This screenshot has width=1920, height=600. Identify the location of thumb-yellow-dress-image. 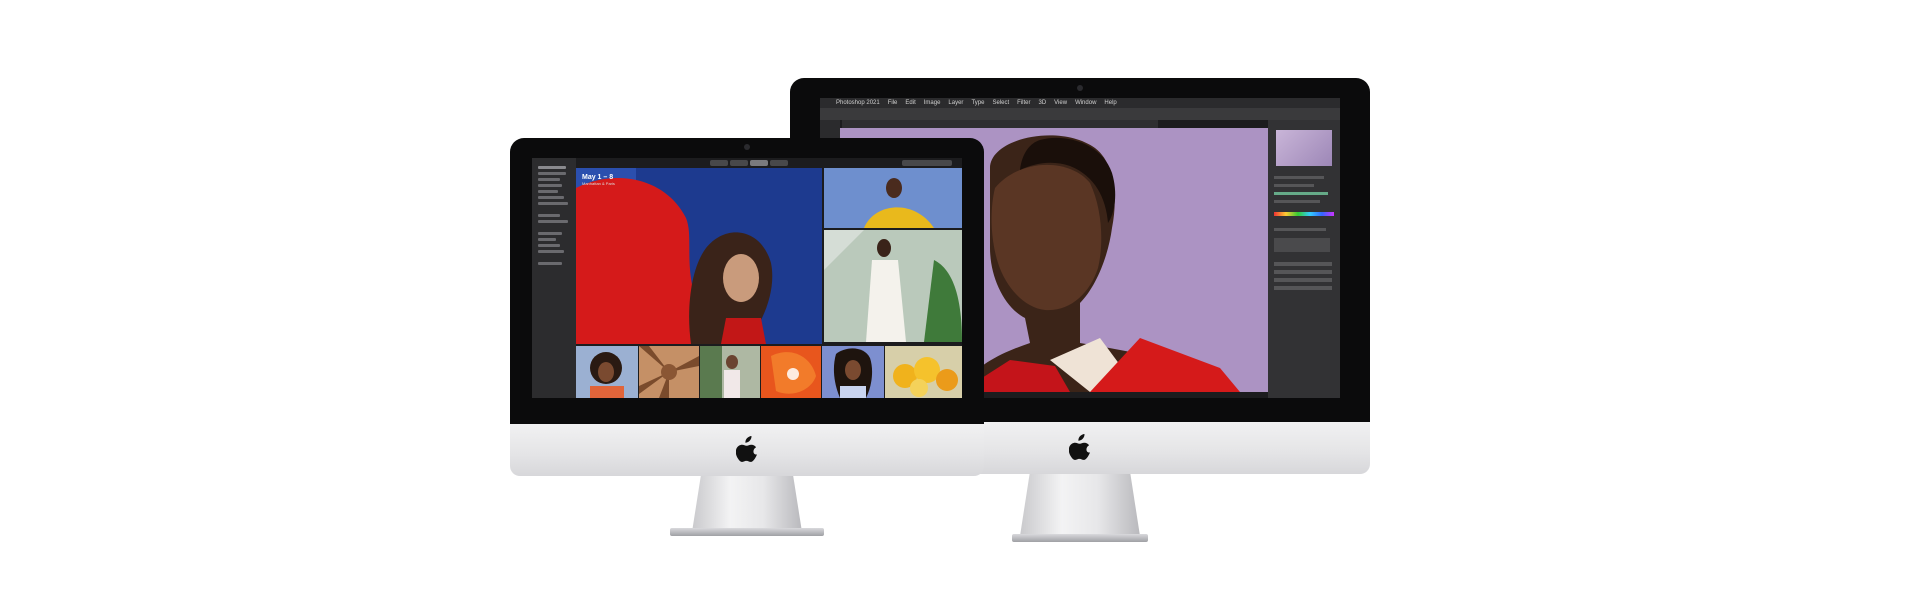
(893, 198).